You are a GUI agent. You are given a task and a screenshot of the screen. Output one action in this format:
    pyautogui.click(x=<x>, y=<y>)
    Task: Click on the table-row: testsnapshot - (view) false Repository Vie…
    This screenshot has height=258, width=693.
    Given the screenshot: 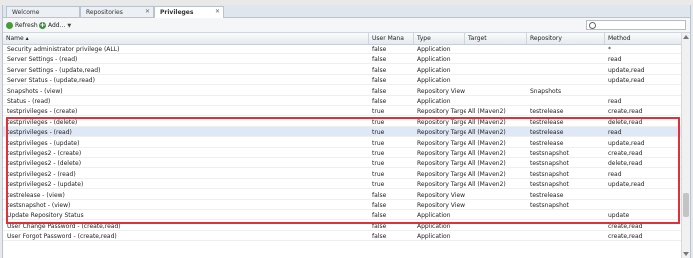 What is the action you would take?
    pyautogui.click(x=342, y=205)
    